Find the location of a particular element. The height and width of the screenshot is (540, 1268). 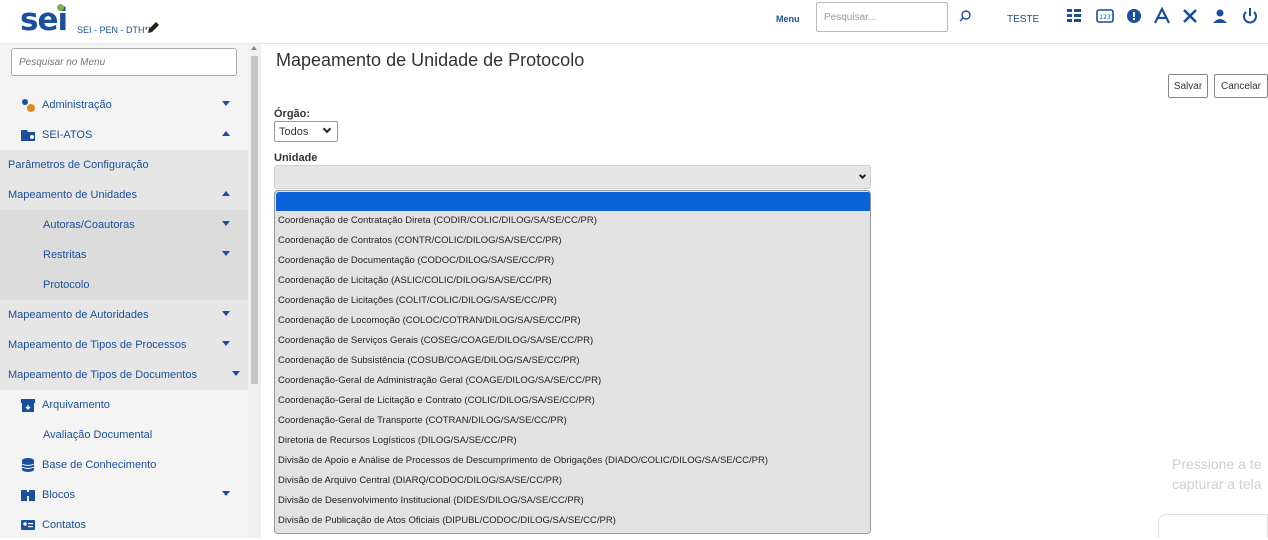

books-icon is located at coordinates (28, 495).